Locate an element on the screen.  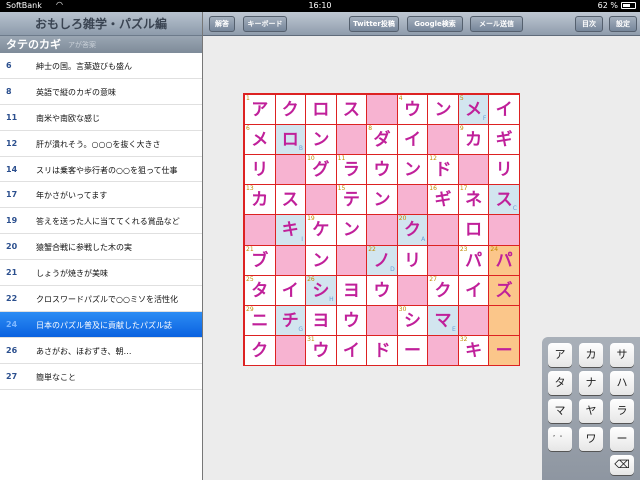
grid-cell: ウ4 is located at coordinates (413, 110).